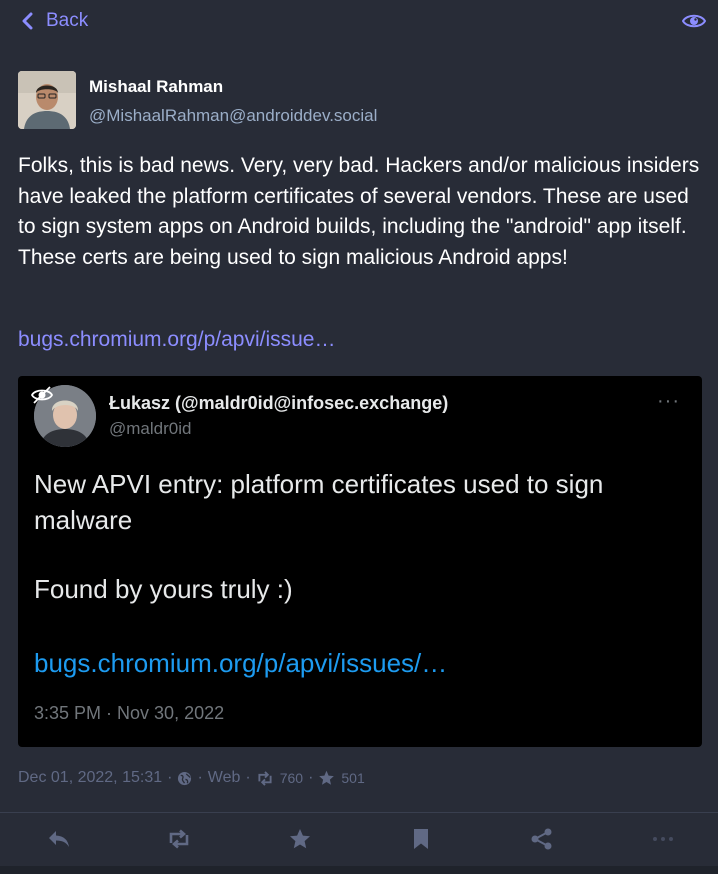 This screenshot has height=874, width=718. I want to click on back-label: Back, so click(67, 20).